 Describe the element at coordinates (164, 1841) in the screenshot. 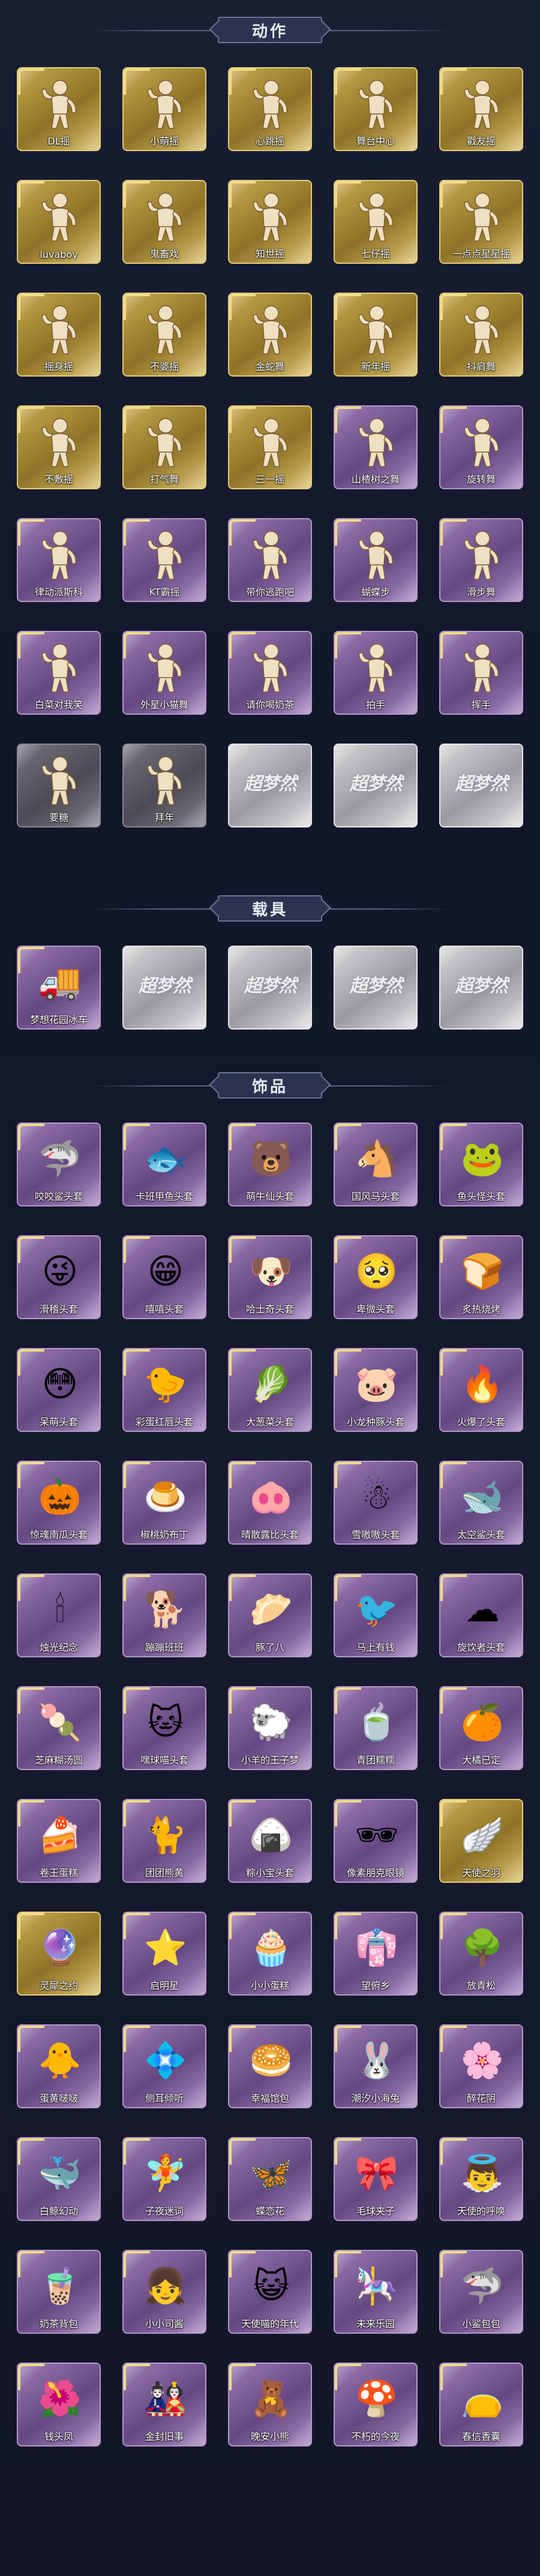

I see `item-card: 🐈 团团熊黄` at that location.